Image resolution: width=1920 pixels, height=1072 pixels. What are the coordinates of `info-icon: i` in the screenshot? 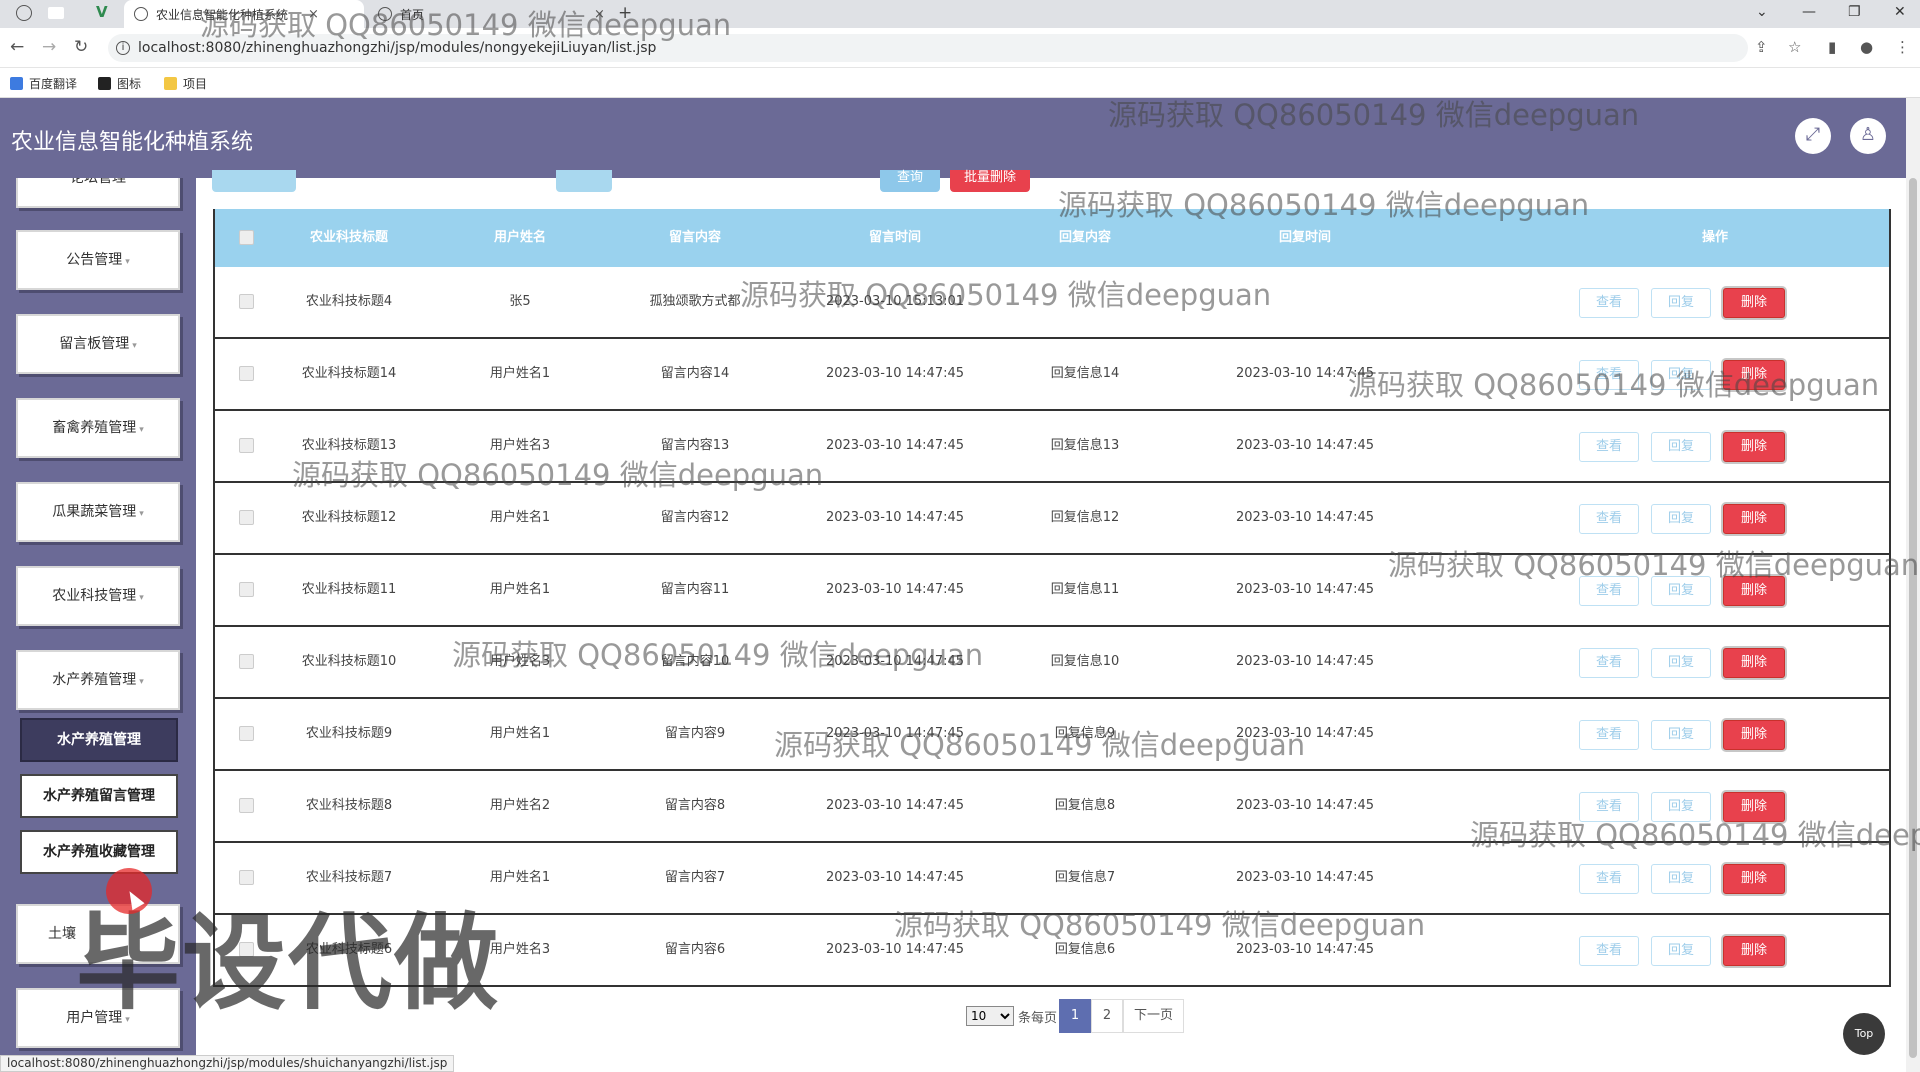 It's located at (123, 48).